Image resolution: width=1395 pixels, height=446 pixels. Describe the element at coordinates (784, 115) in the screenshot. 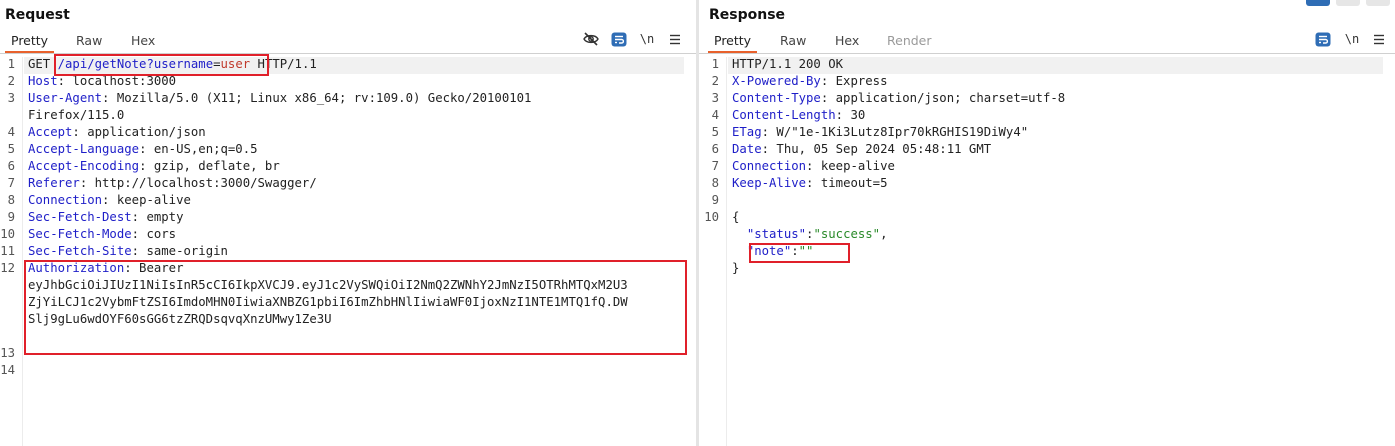

I see `header-name: Content-Length` at that location.